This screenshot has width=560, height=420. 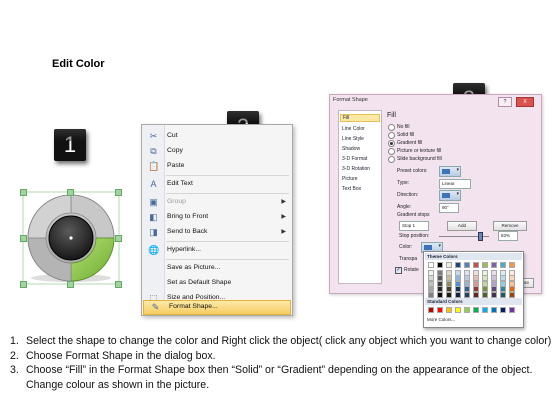 What do you see at coordinates (414, 226) in the screenshot?
I see `stop-select: Stop 1` at bounding box center [414, 226].